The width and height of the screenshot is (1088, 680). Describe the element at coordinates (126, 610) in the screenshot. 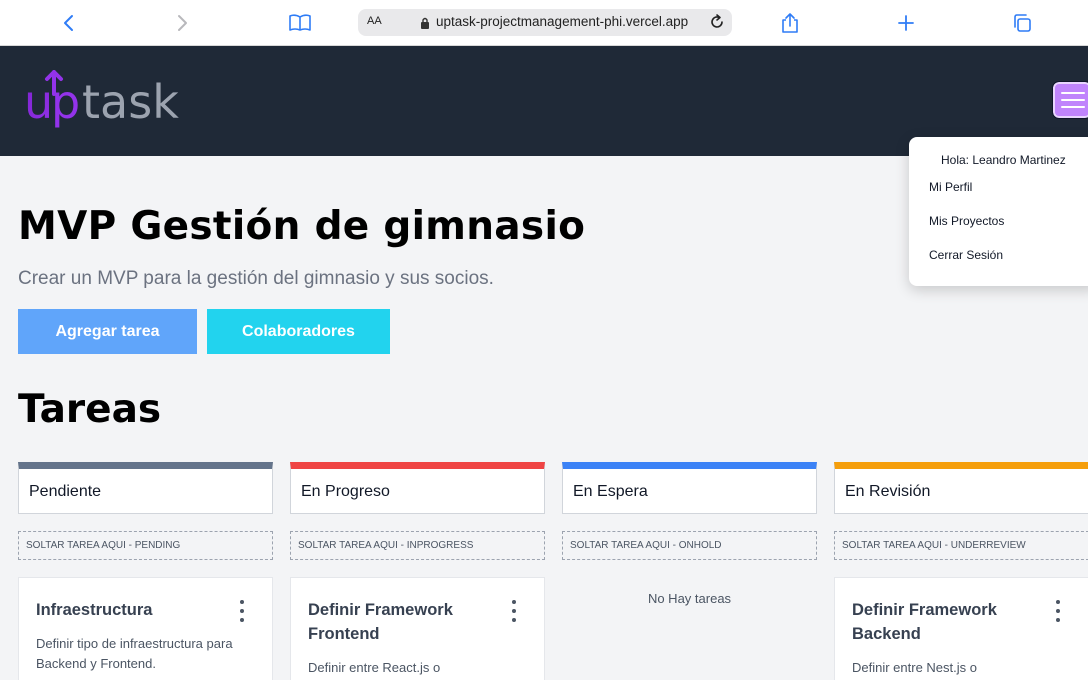

I see `task-title: Infraestructura` at that location.